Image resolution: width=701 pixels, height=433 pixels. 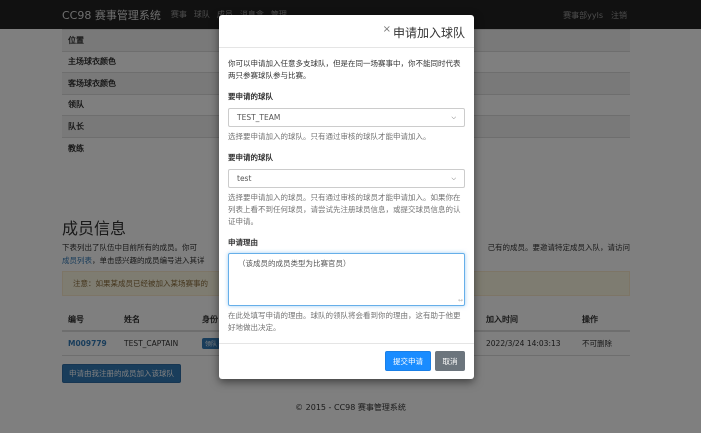 I want to click on modal-footer: 提交申请 取消, so click(x=346, y=361).